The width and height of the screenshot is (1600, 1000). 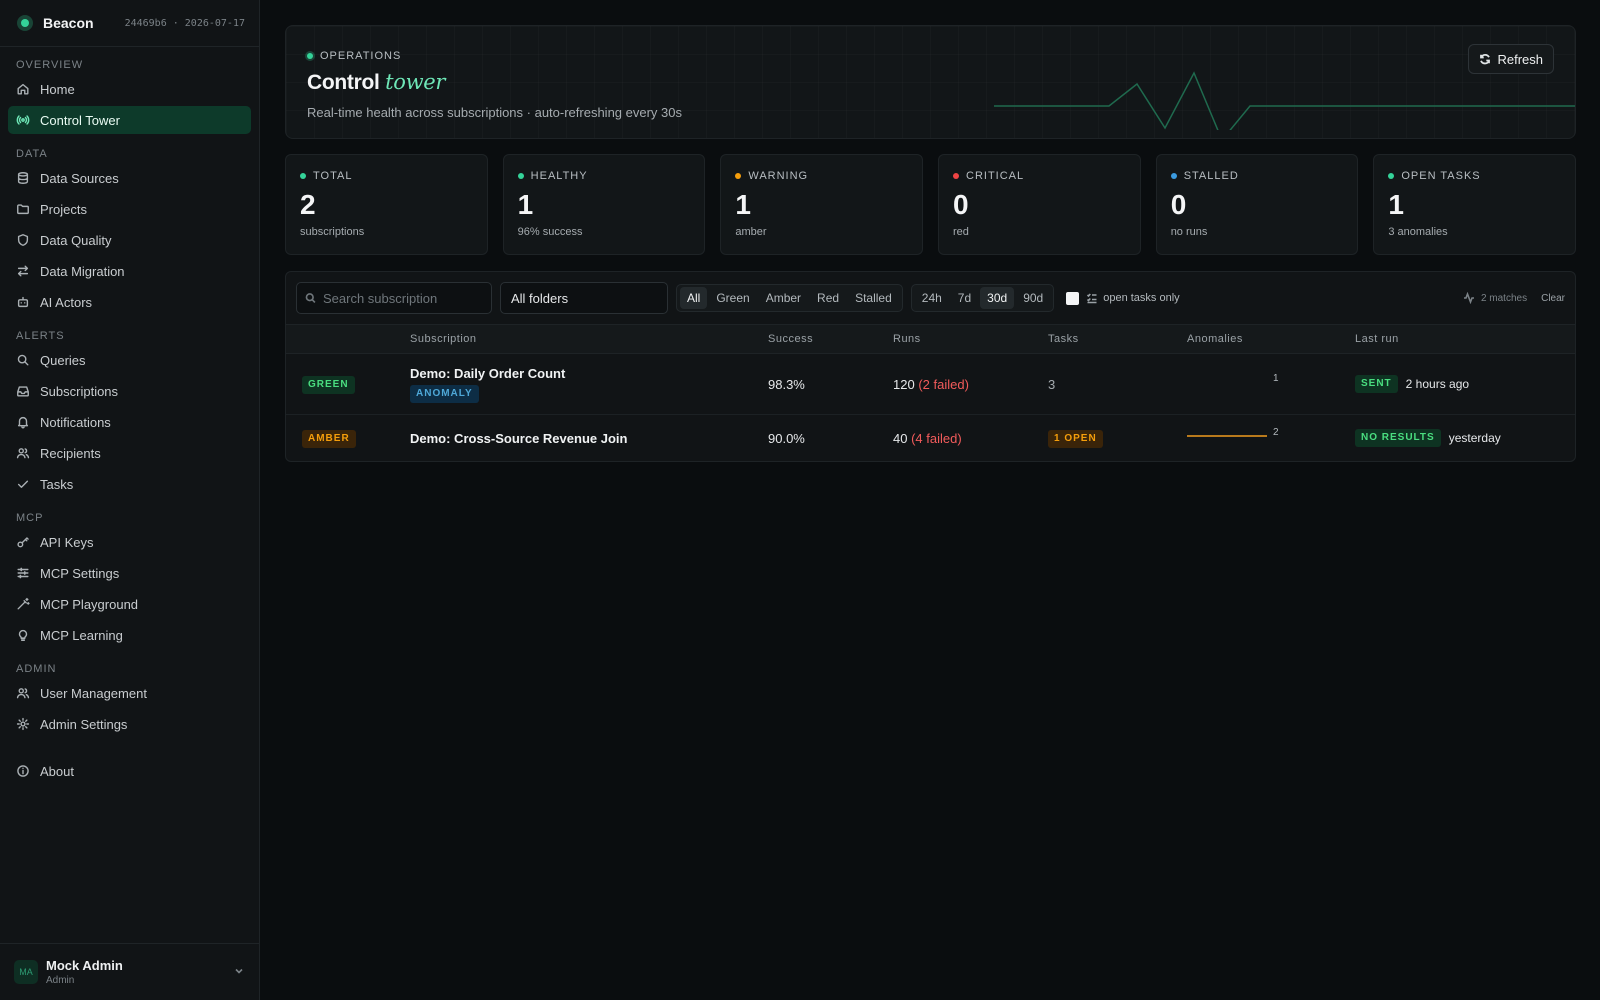 I want to click on stat-label: CRITICAL, so click(x=995, y=176).